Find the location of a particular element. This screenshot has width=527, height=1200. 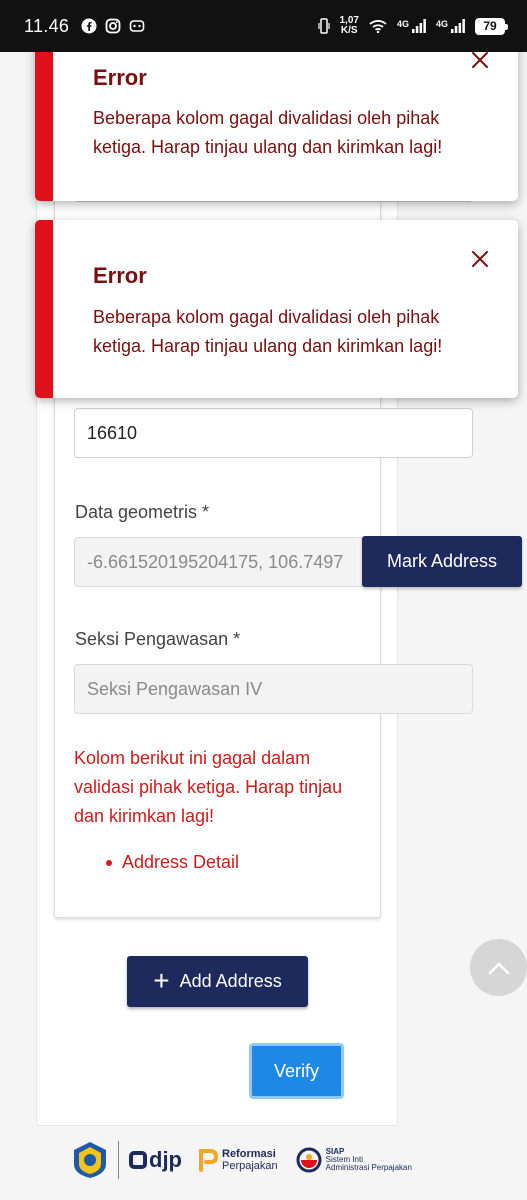

failed-field-label: Address Detail is located at coordinates (181, 862).